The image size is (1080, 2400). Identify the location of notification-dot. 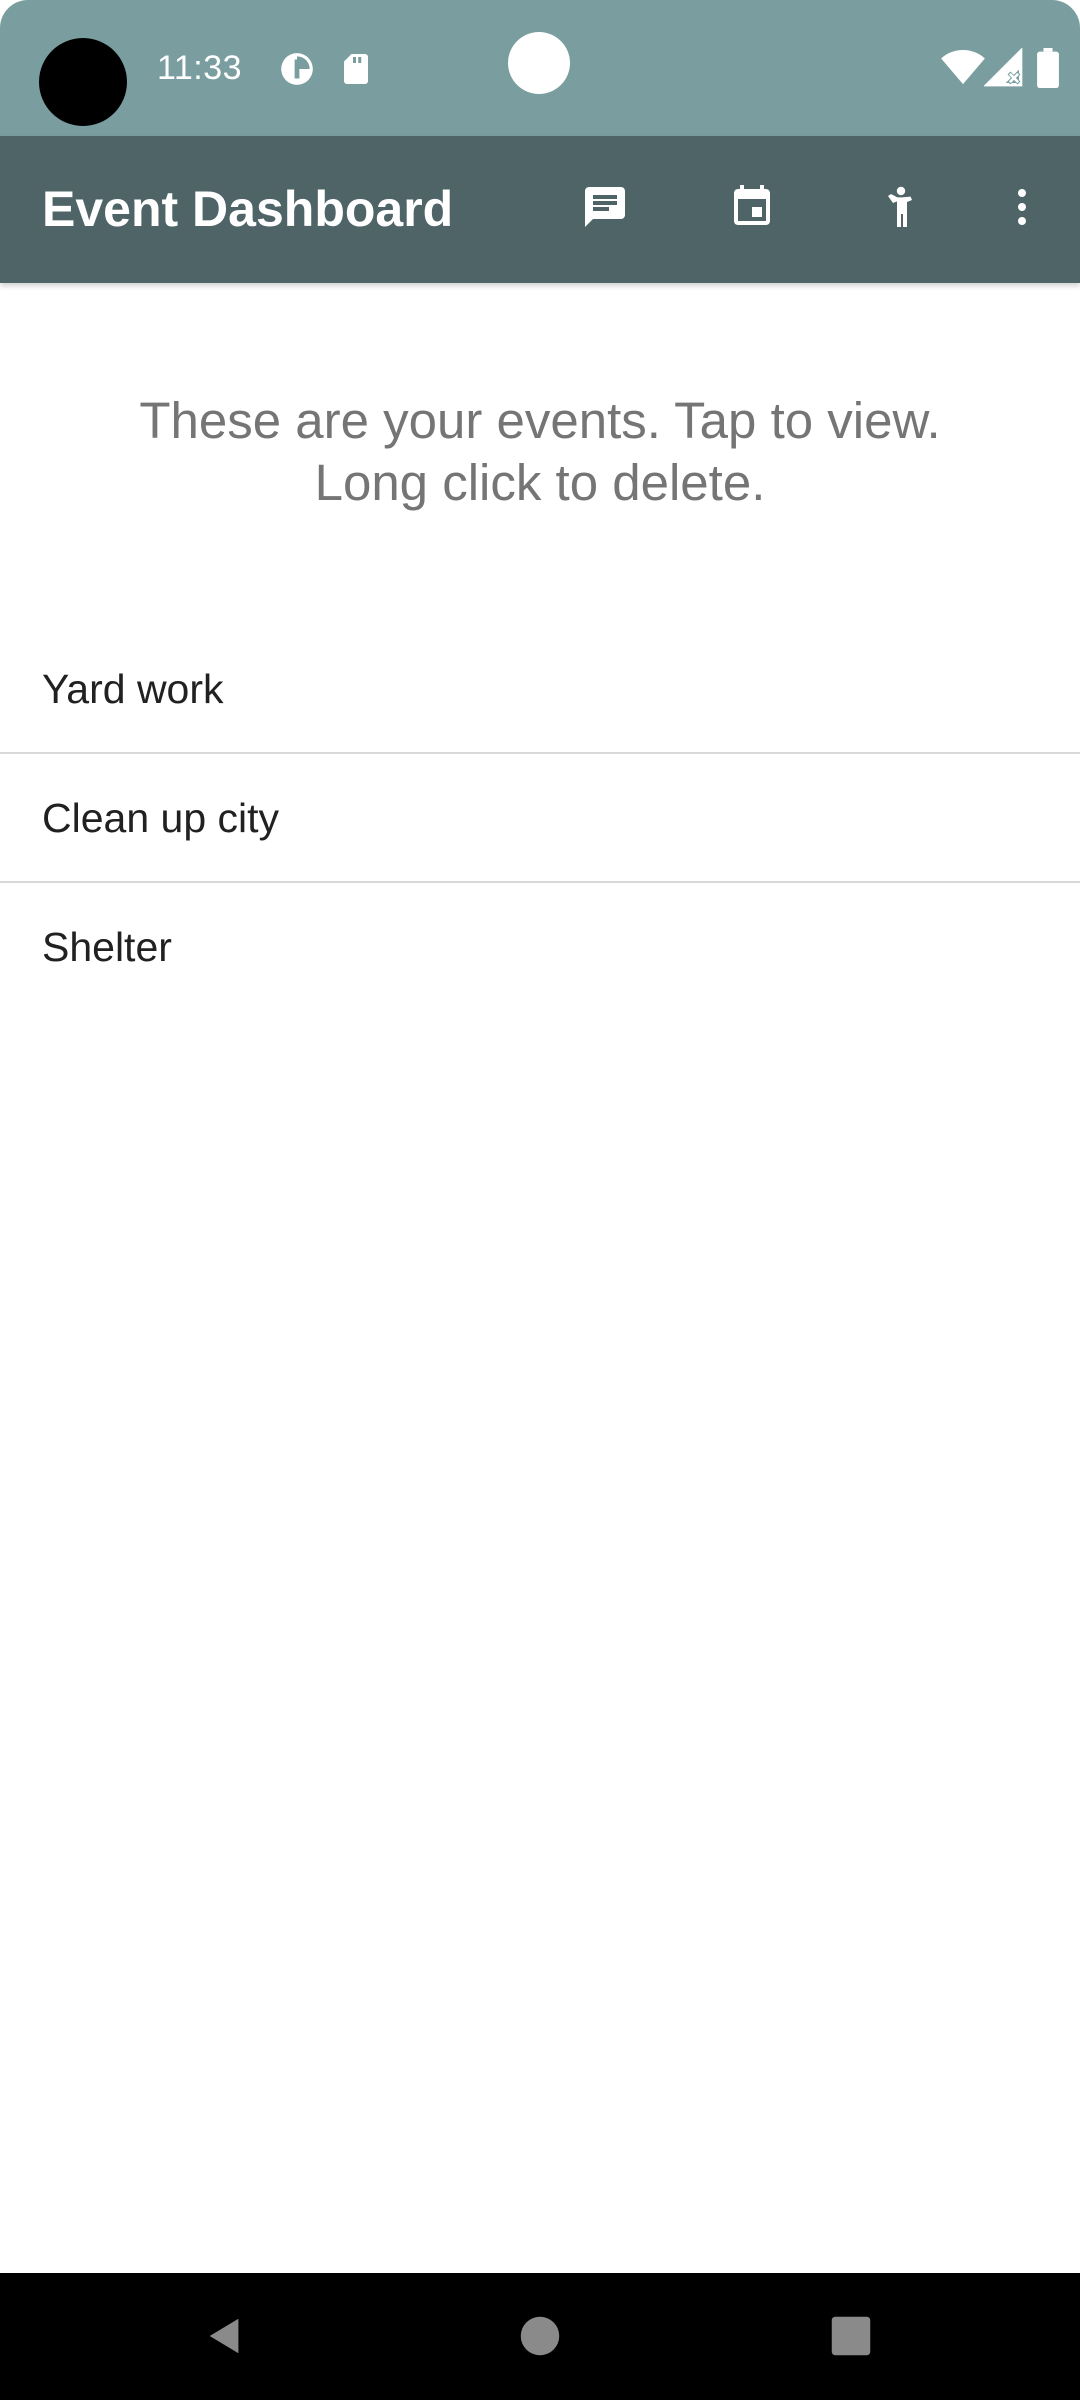
(539, 63).